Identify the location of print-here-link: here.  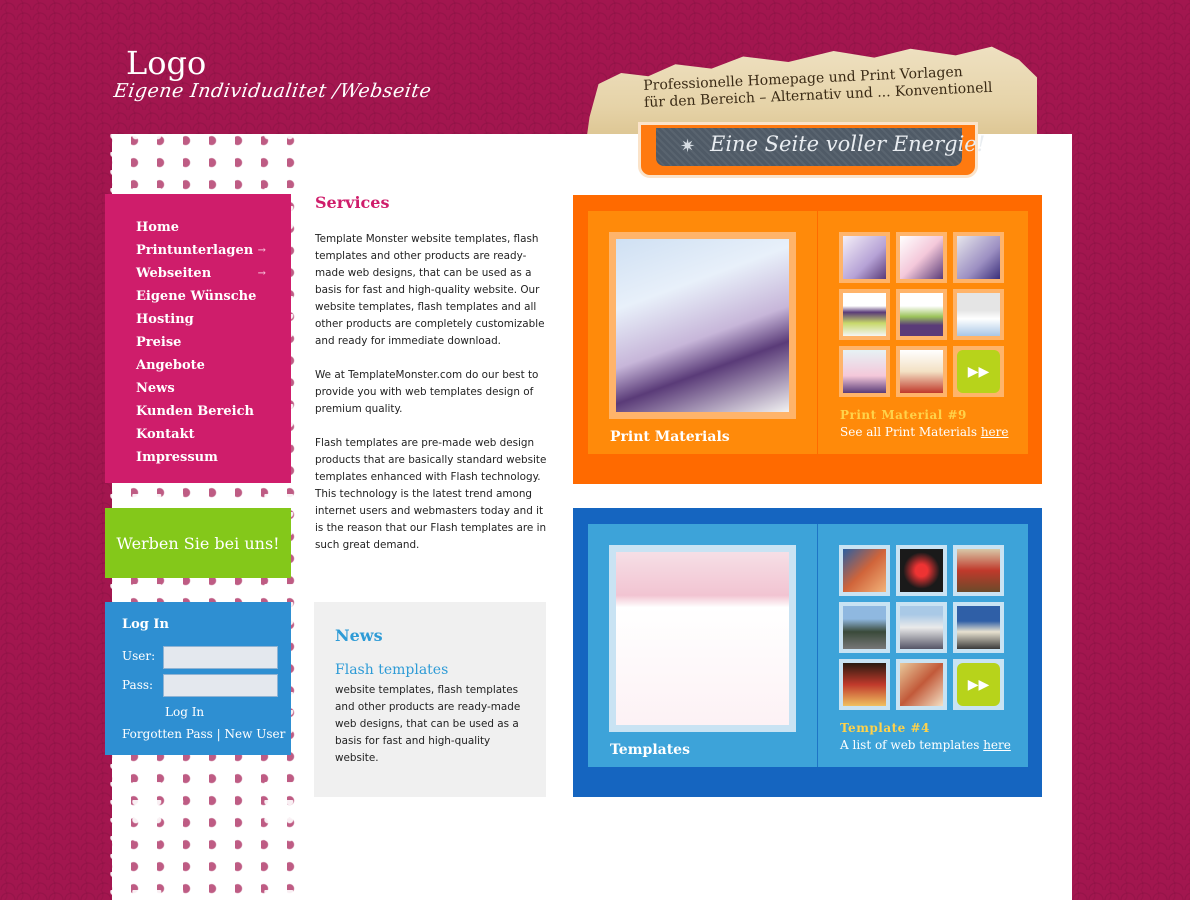
(995, 432).